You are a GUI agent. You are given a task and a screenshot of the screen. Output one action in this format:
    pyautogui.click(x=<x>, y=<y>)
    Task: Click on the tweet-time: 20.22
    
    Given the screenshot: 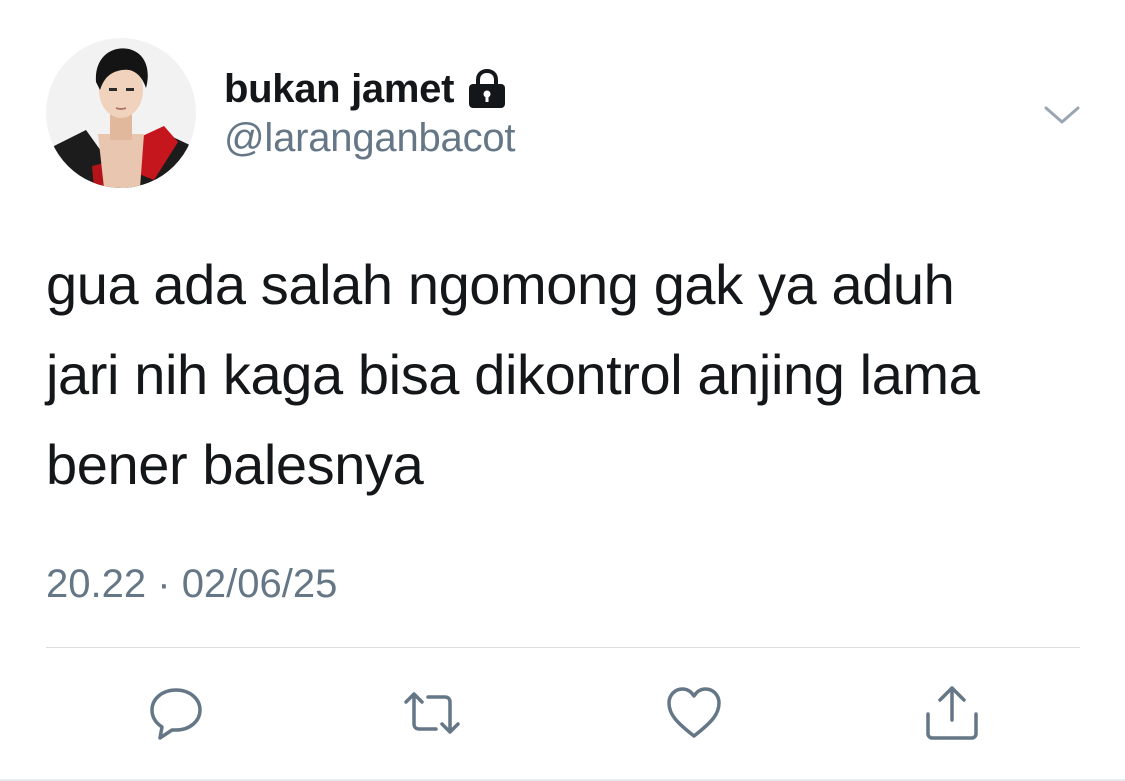 What is the action you would take?
    pyautogui.click(x=96, y=584)
    